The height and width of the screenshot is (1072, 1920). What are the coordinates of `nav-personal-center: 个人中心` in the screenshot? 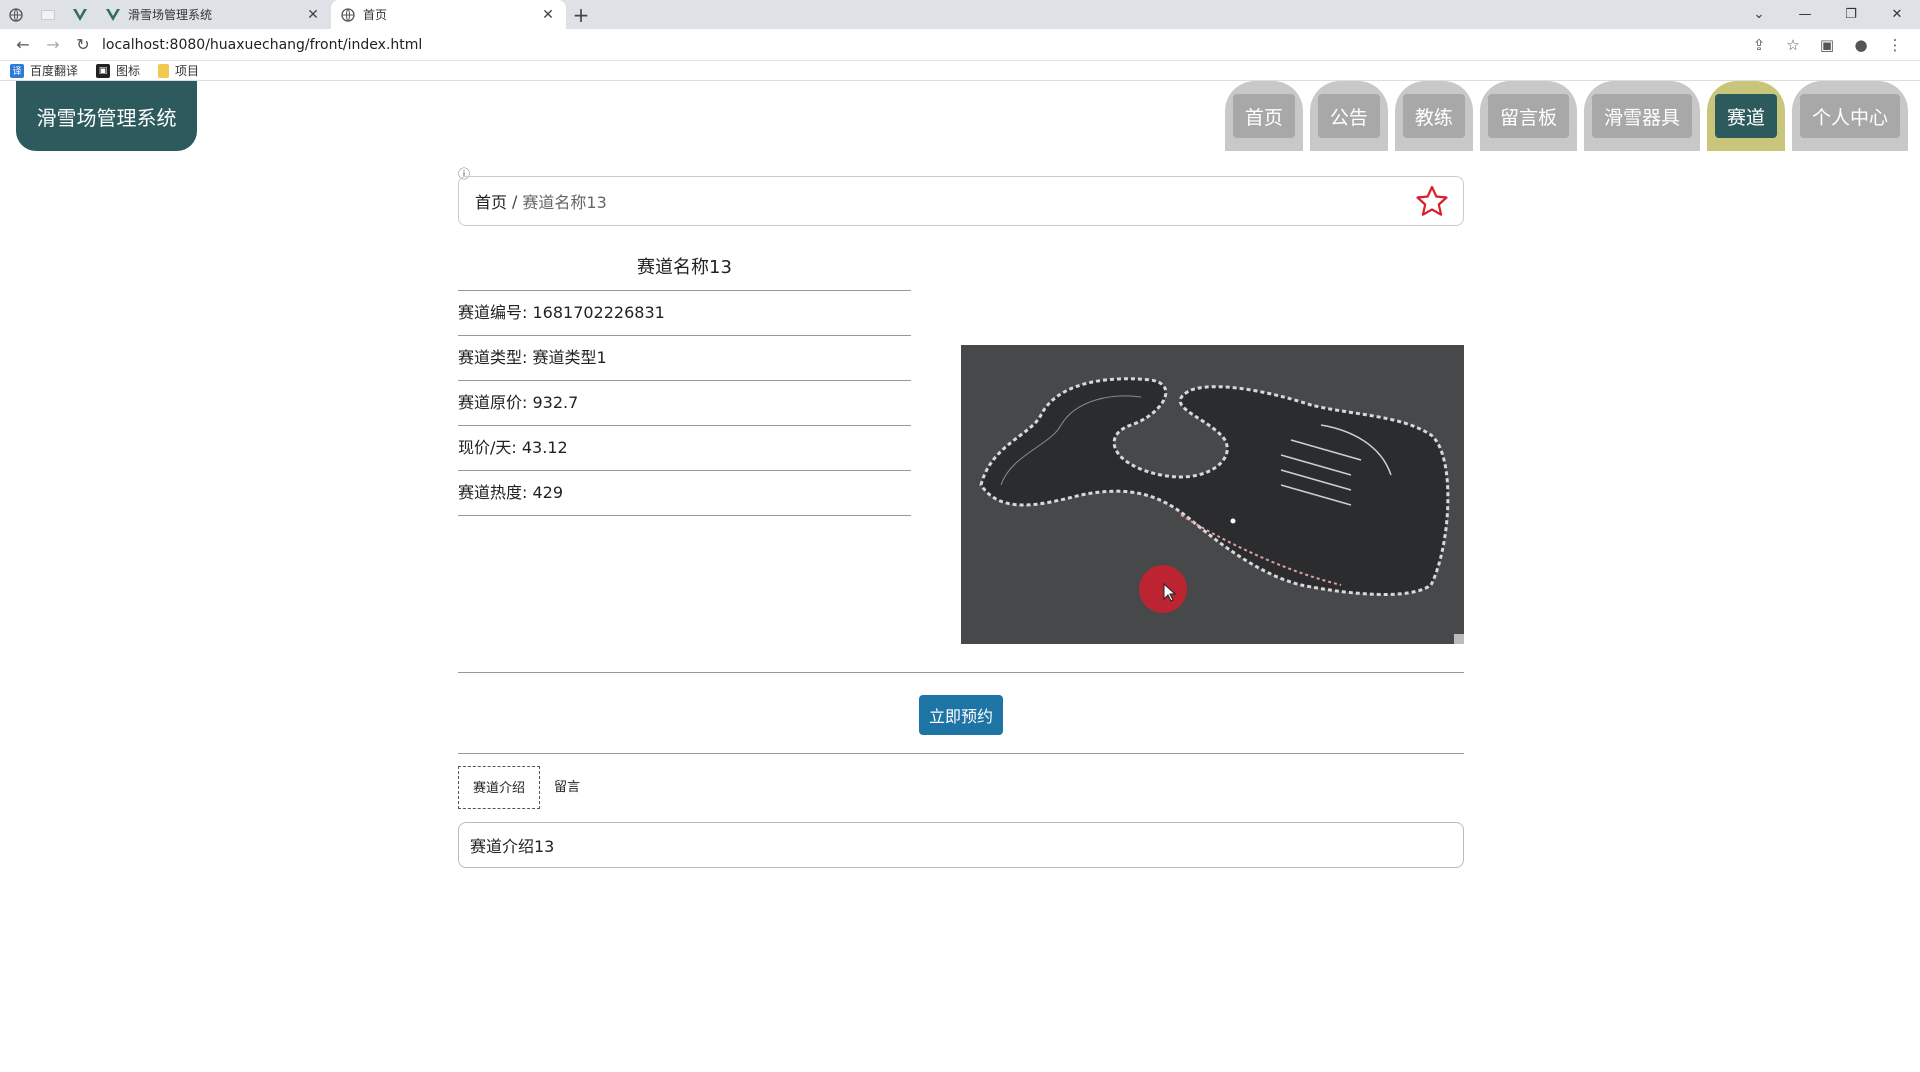 It's located at (1849, 116).